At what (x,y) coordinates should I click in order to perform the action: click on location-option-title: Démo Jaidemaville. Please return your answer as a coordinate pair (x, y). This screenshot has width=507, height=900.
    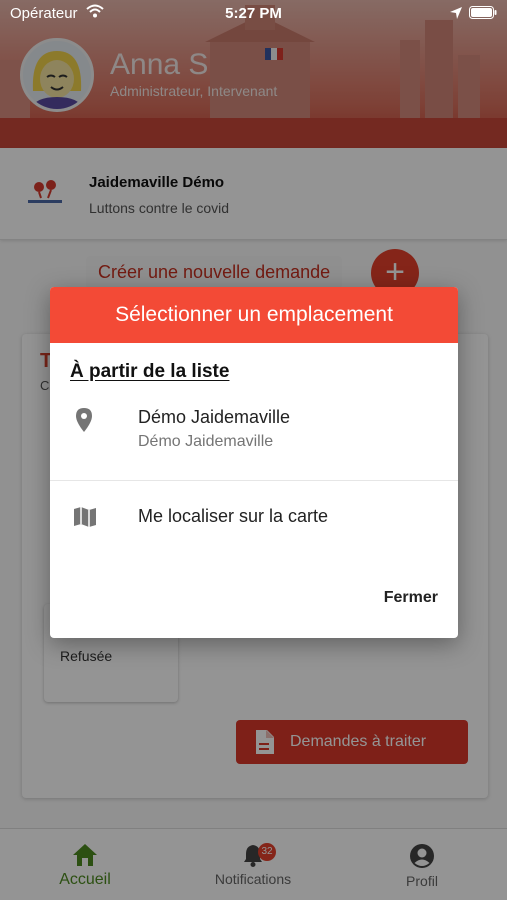
    Looking at the image, I should click on (214, 417).